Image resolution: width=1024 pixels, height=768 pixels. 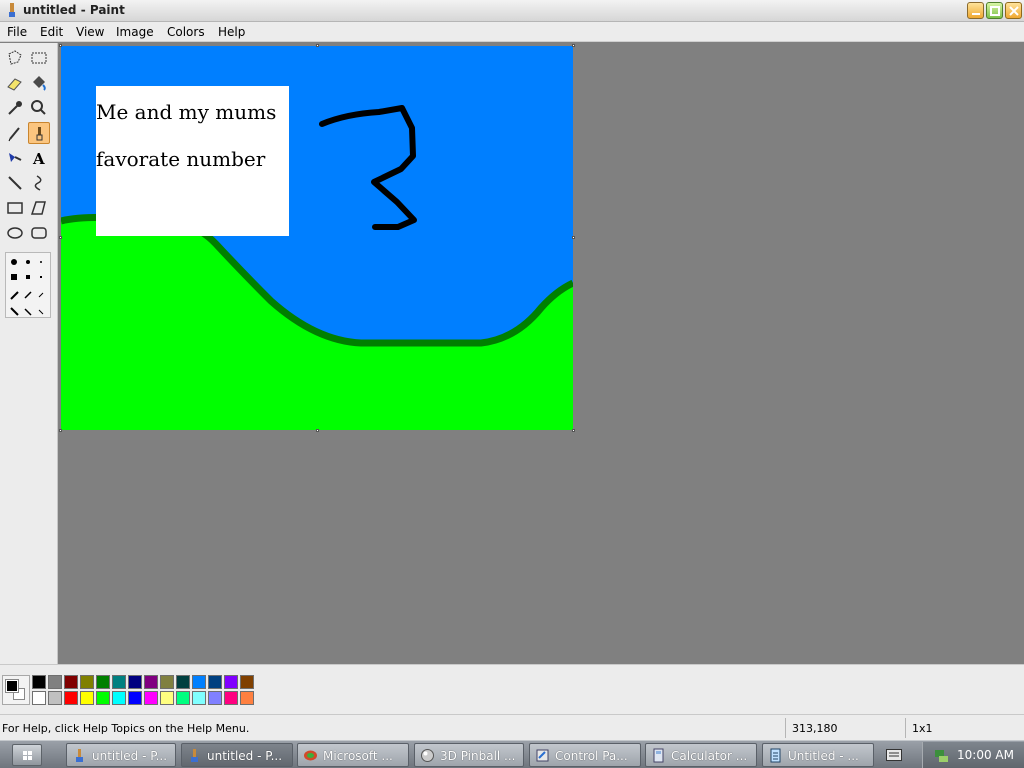 What do you see at coordinates (39, 133) in the screenshot?
I see `brush-tool` at bounding box center [39, 133].